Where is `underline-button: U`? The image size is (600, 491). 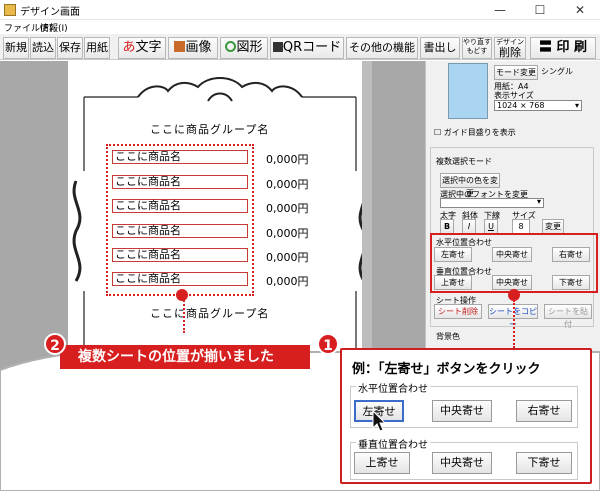 underline-button: U is located at coordinates (491, 226).